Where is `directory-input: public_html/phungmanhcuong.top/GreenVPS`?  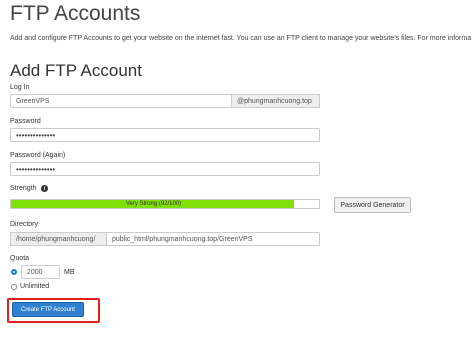 directory-input: public_html/phungmanhcuong.top/GreenVPS is located at coordinates (213, 239).